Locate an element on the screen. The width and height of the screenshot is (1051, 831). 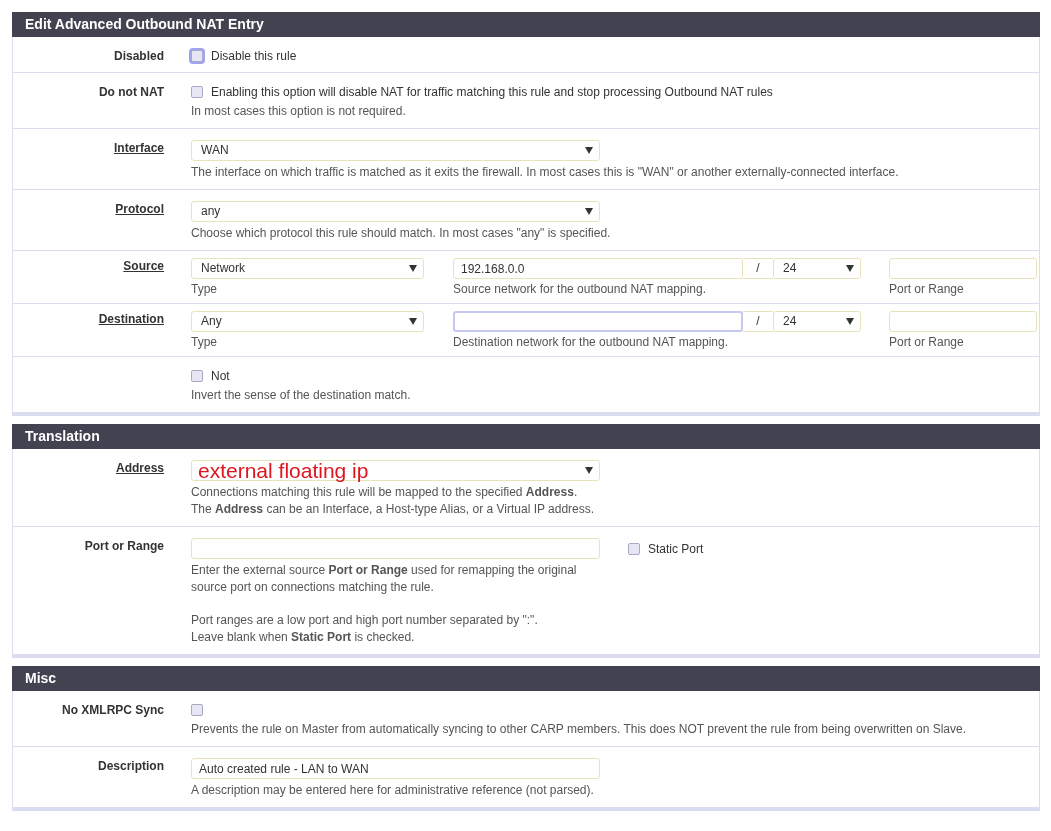
select-field: external floating ip is located at coordinates (395, 470).